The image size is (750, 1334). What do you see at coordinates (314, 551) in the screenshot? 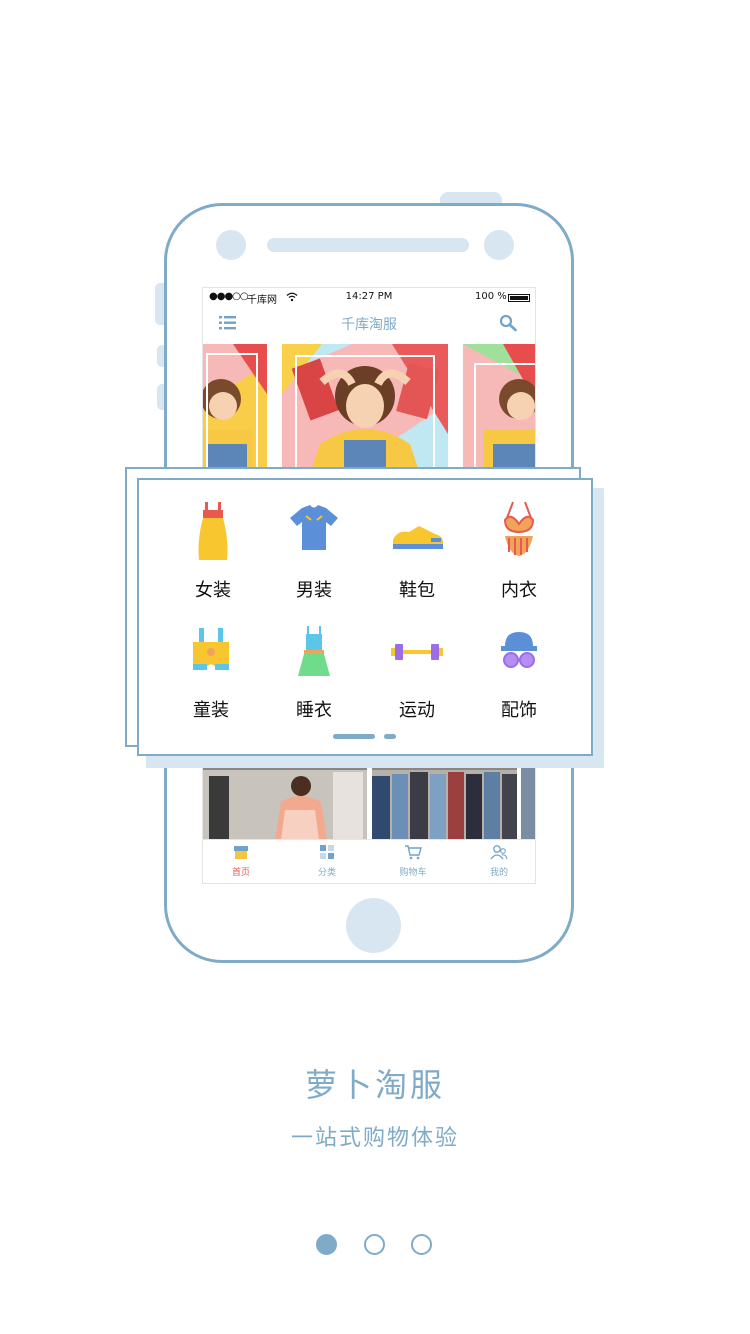
I see `category-menswear: 男装` at bounding box center [314, 551].